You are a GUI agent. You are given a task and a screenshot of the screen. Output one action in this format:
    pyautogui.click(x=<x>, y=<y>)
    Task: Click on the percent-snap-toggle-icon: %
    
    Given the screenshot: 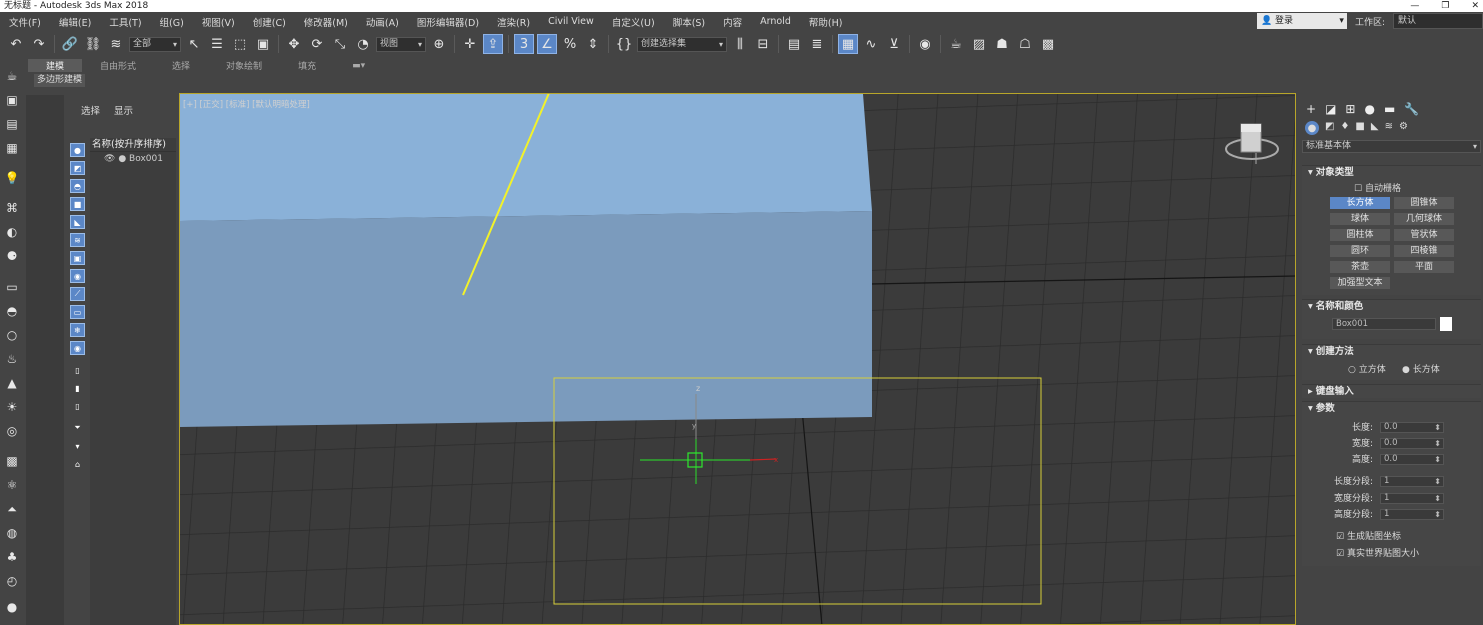 What is the action you would take?
    pyautogui.click(x=570, y=44)
    